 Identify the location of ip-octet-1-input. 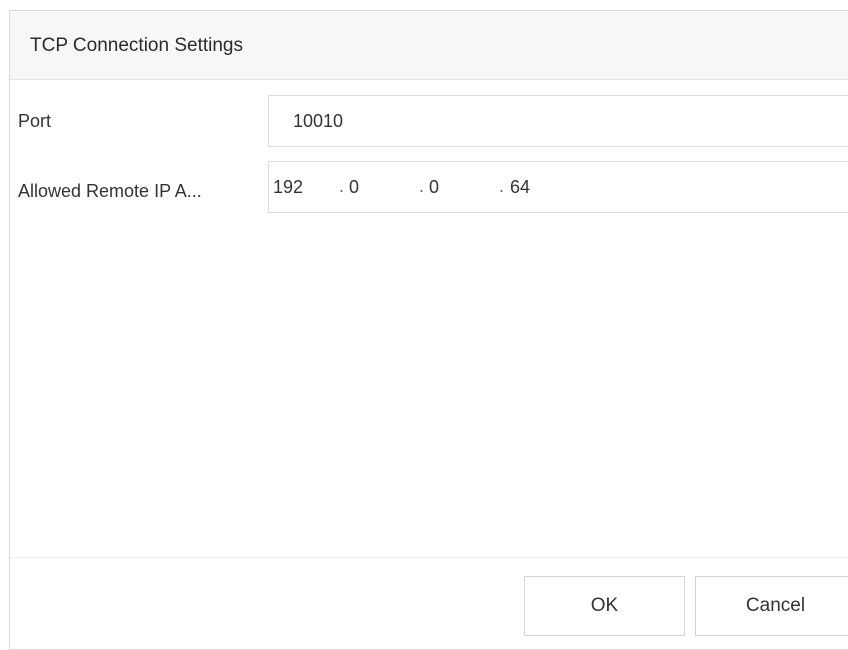
(299, 187).